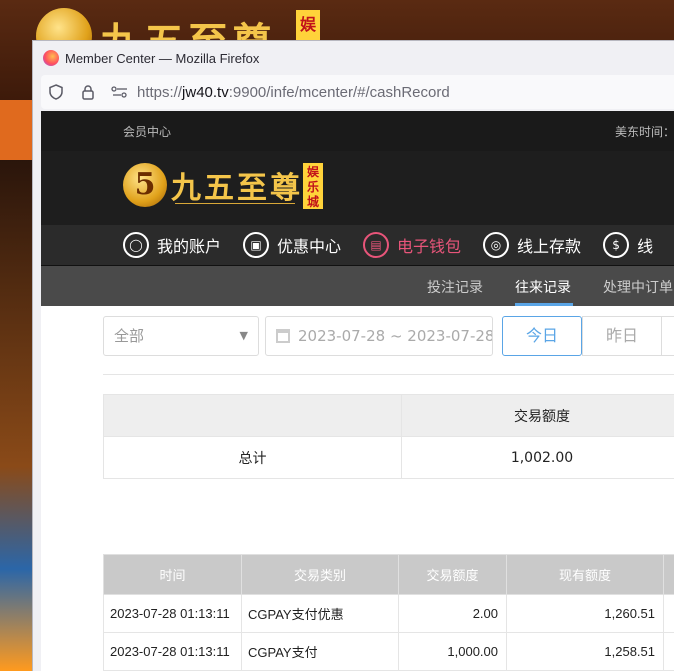 The height and width of the screenshot is (671, 674). Describe the element at coordinates (309, 246) in the screenshot. I see `nav-label: 优惠中心` at that location.